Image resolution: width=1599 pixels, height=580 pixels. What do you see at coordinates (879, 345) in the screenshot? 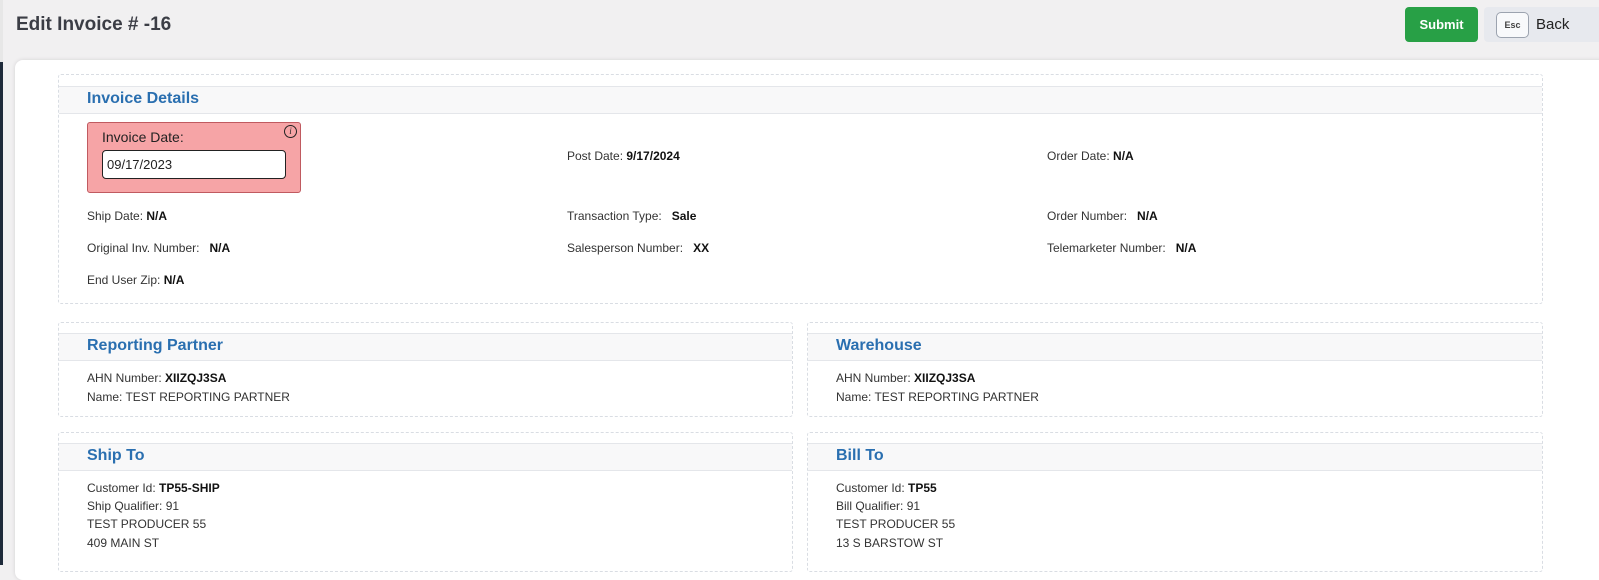
I see `section-title: Warehouse` at bounding box center [879, 345].